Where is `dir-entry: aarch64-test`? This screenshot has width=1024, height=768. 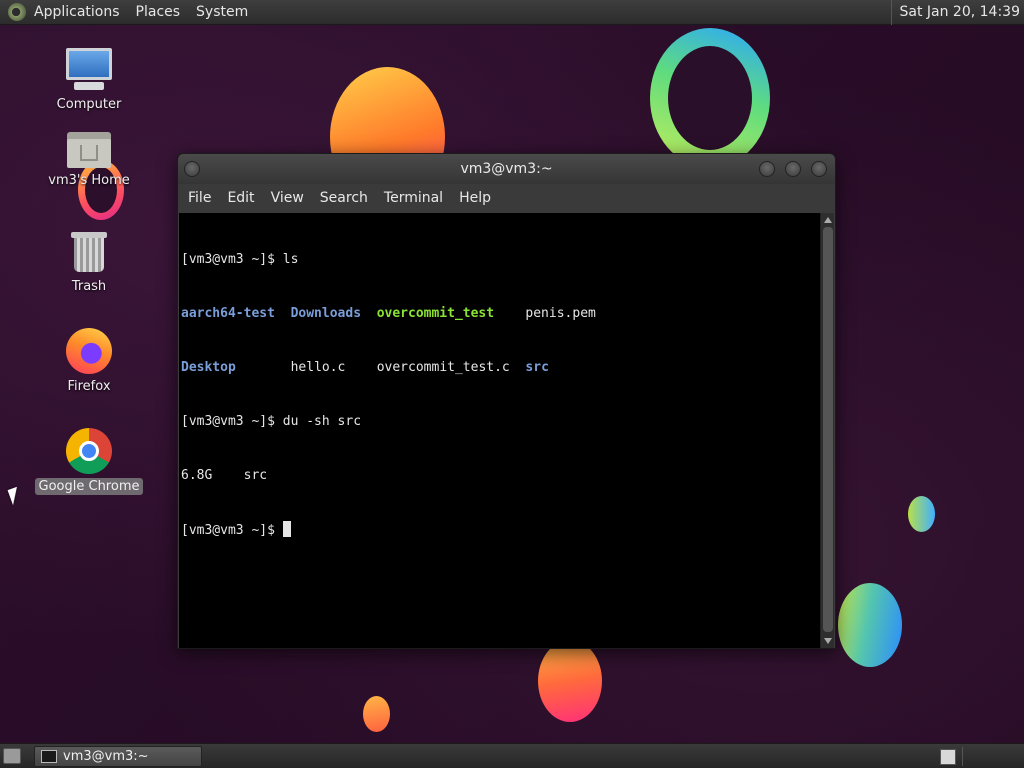
dir-entry: aarch64-test is located at coordinates (228, 313).